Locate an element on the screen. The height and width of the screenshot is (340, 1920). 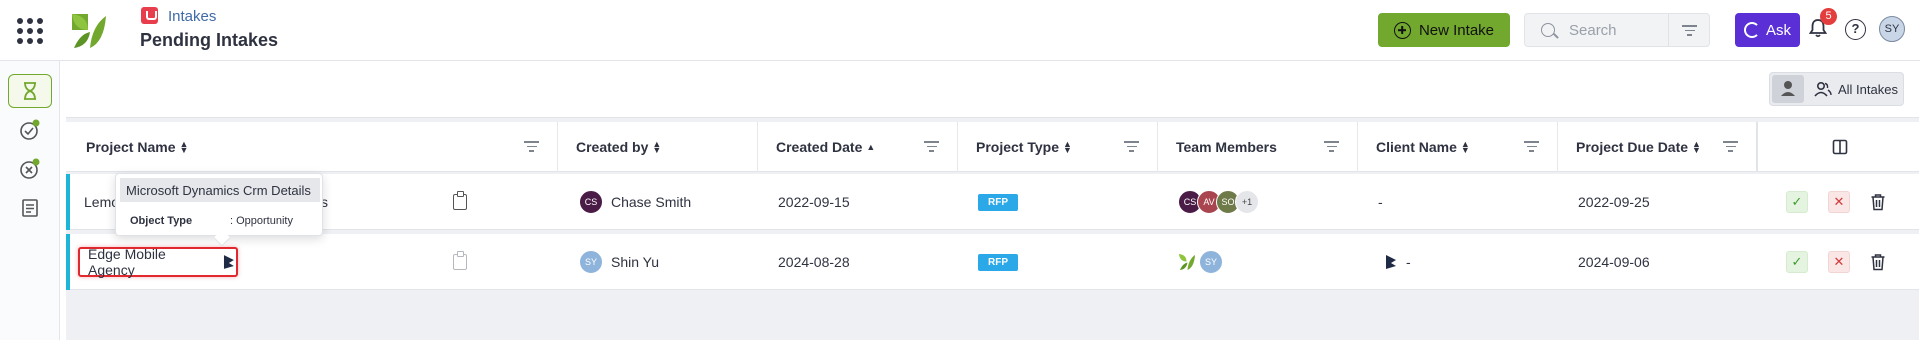
ask-button: Ask is located at coordinates (1767, 30).